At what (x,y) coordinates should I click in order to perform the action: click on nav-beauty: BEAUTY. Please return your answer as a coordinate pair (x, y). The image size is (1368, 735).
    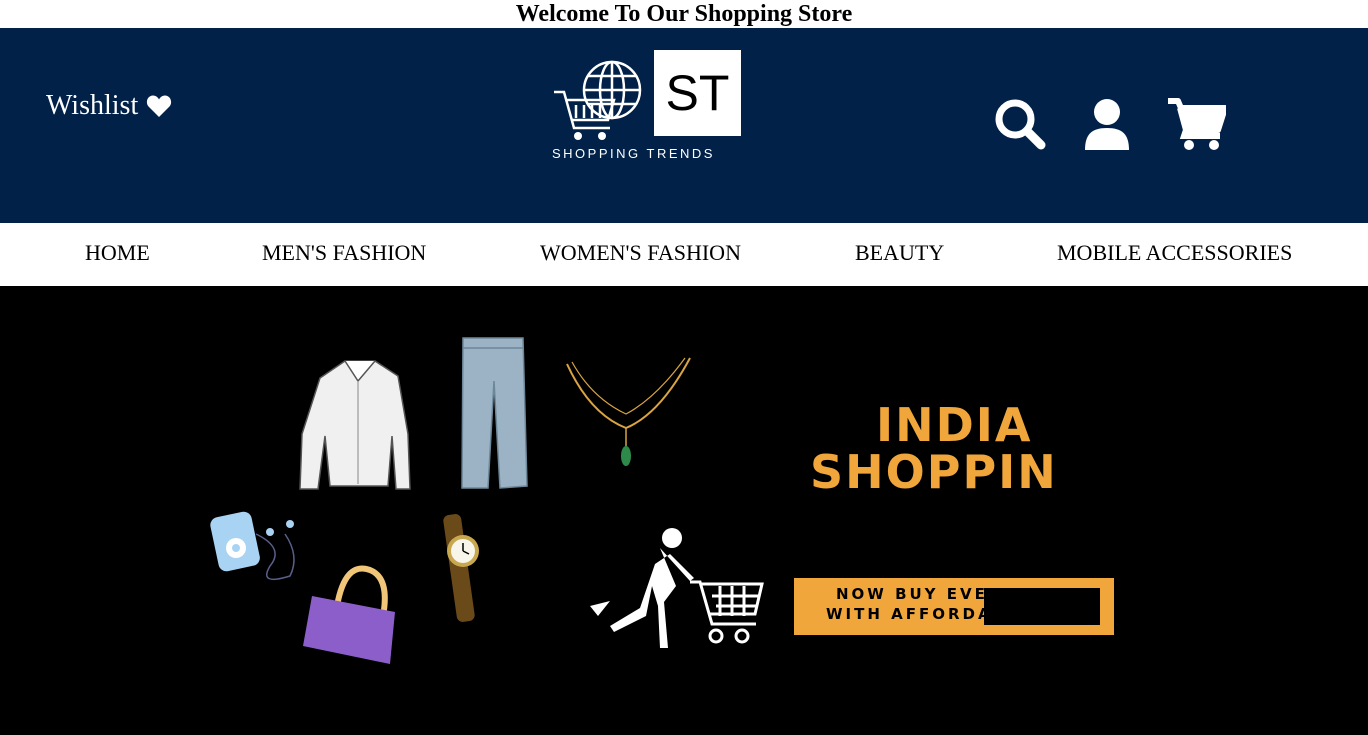
    Looking at the image, I should click on (899, 253).